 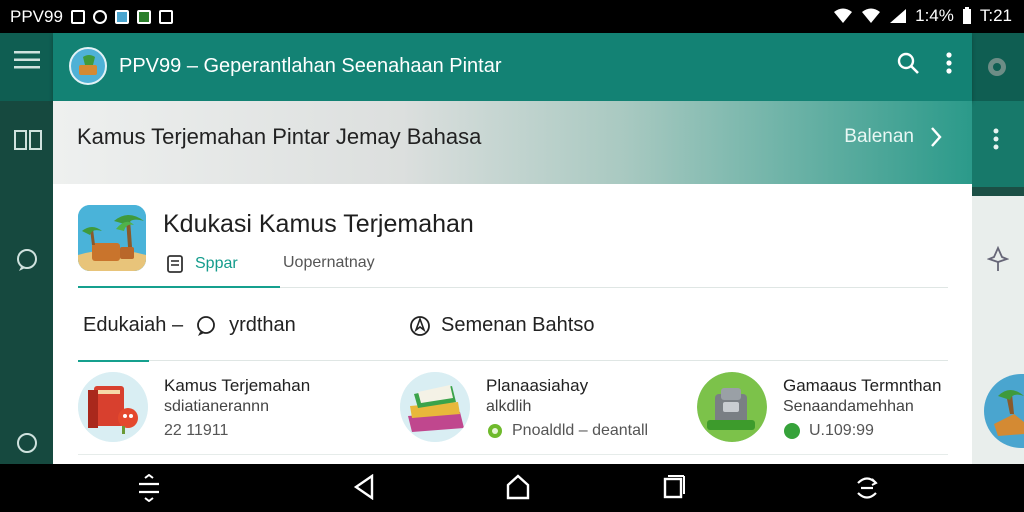 What do you see at coordinates (495, 431) in the screenshot?
I see `gear-icon` at bounding box center [495, 431].